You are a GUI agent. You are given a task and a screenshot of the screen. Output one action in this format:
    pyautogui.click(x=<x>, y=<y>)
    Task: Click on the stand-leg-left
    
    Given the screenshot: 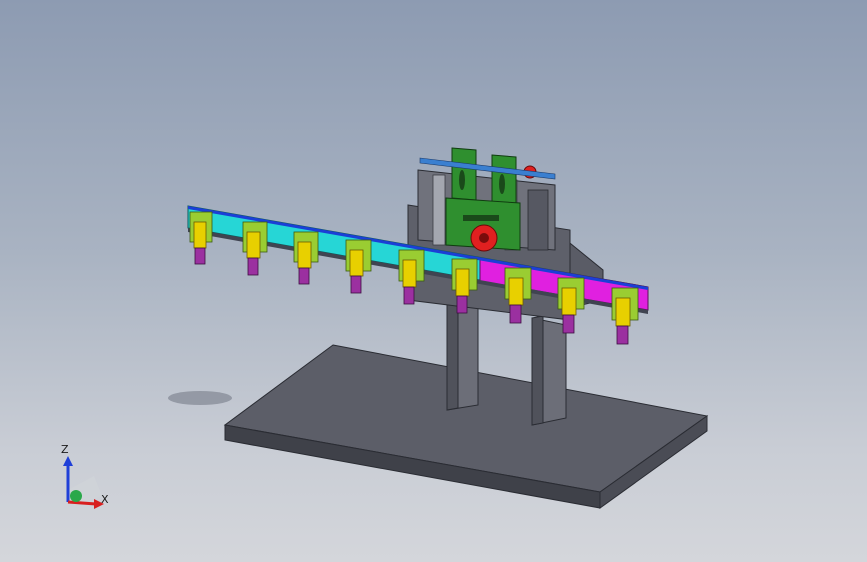 What is the action you would take?
    pyautogui.click(x=462, y=354)
    